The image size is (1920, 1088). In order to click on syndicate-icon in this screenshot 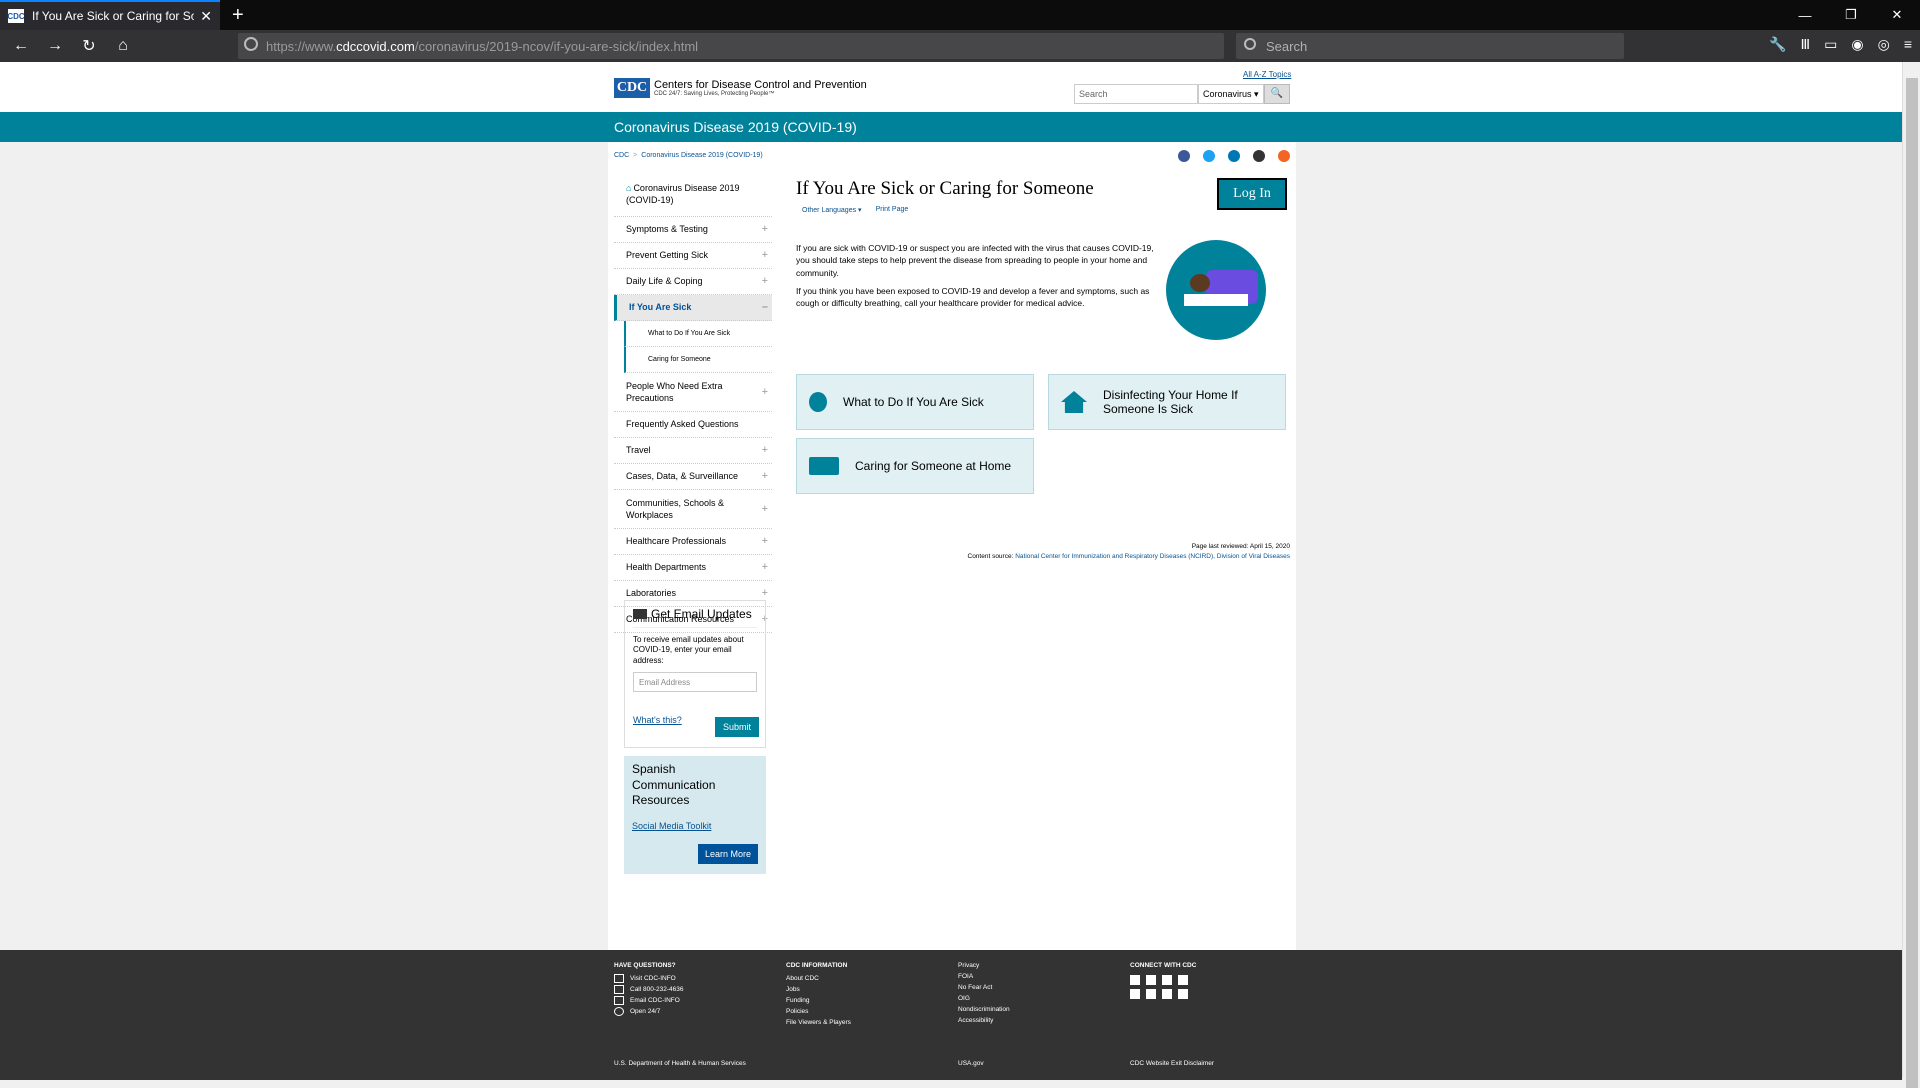, I will do `click(1284, 156)`.